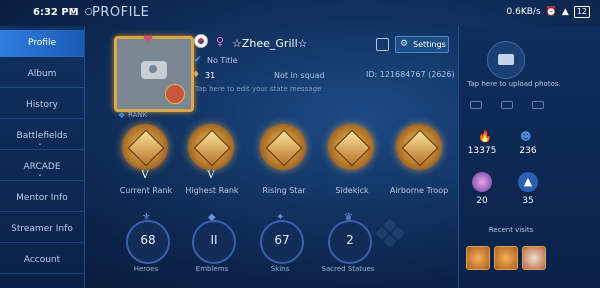 This screenshot has width=600, height=288. What do you see at coordinates (350, 242) in the screenshot?
I see `sacred-statues-stat: 2` at bounding box center [350, 242].